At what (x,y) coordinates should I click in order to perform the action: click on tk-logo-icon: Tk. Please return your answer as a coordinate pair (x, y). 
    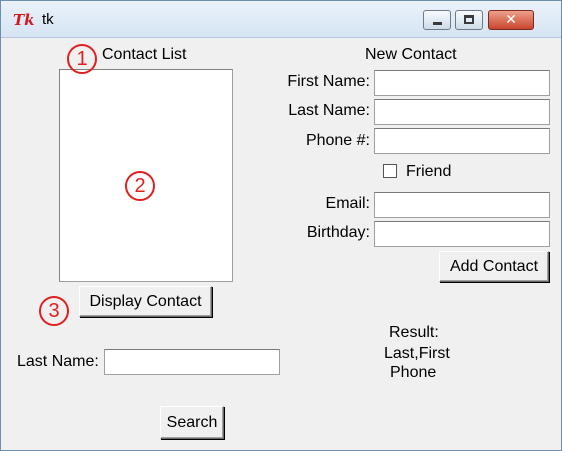
    Looking at the image, I should click on (24, 20).